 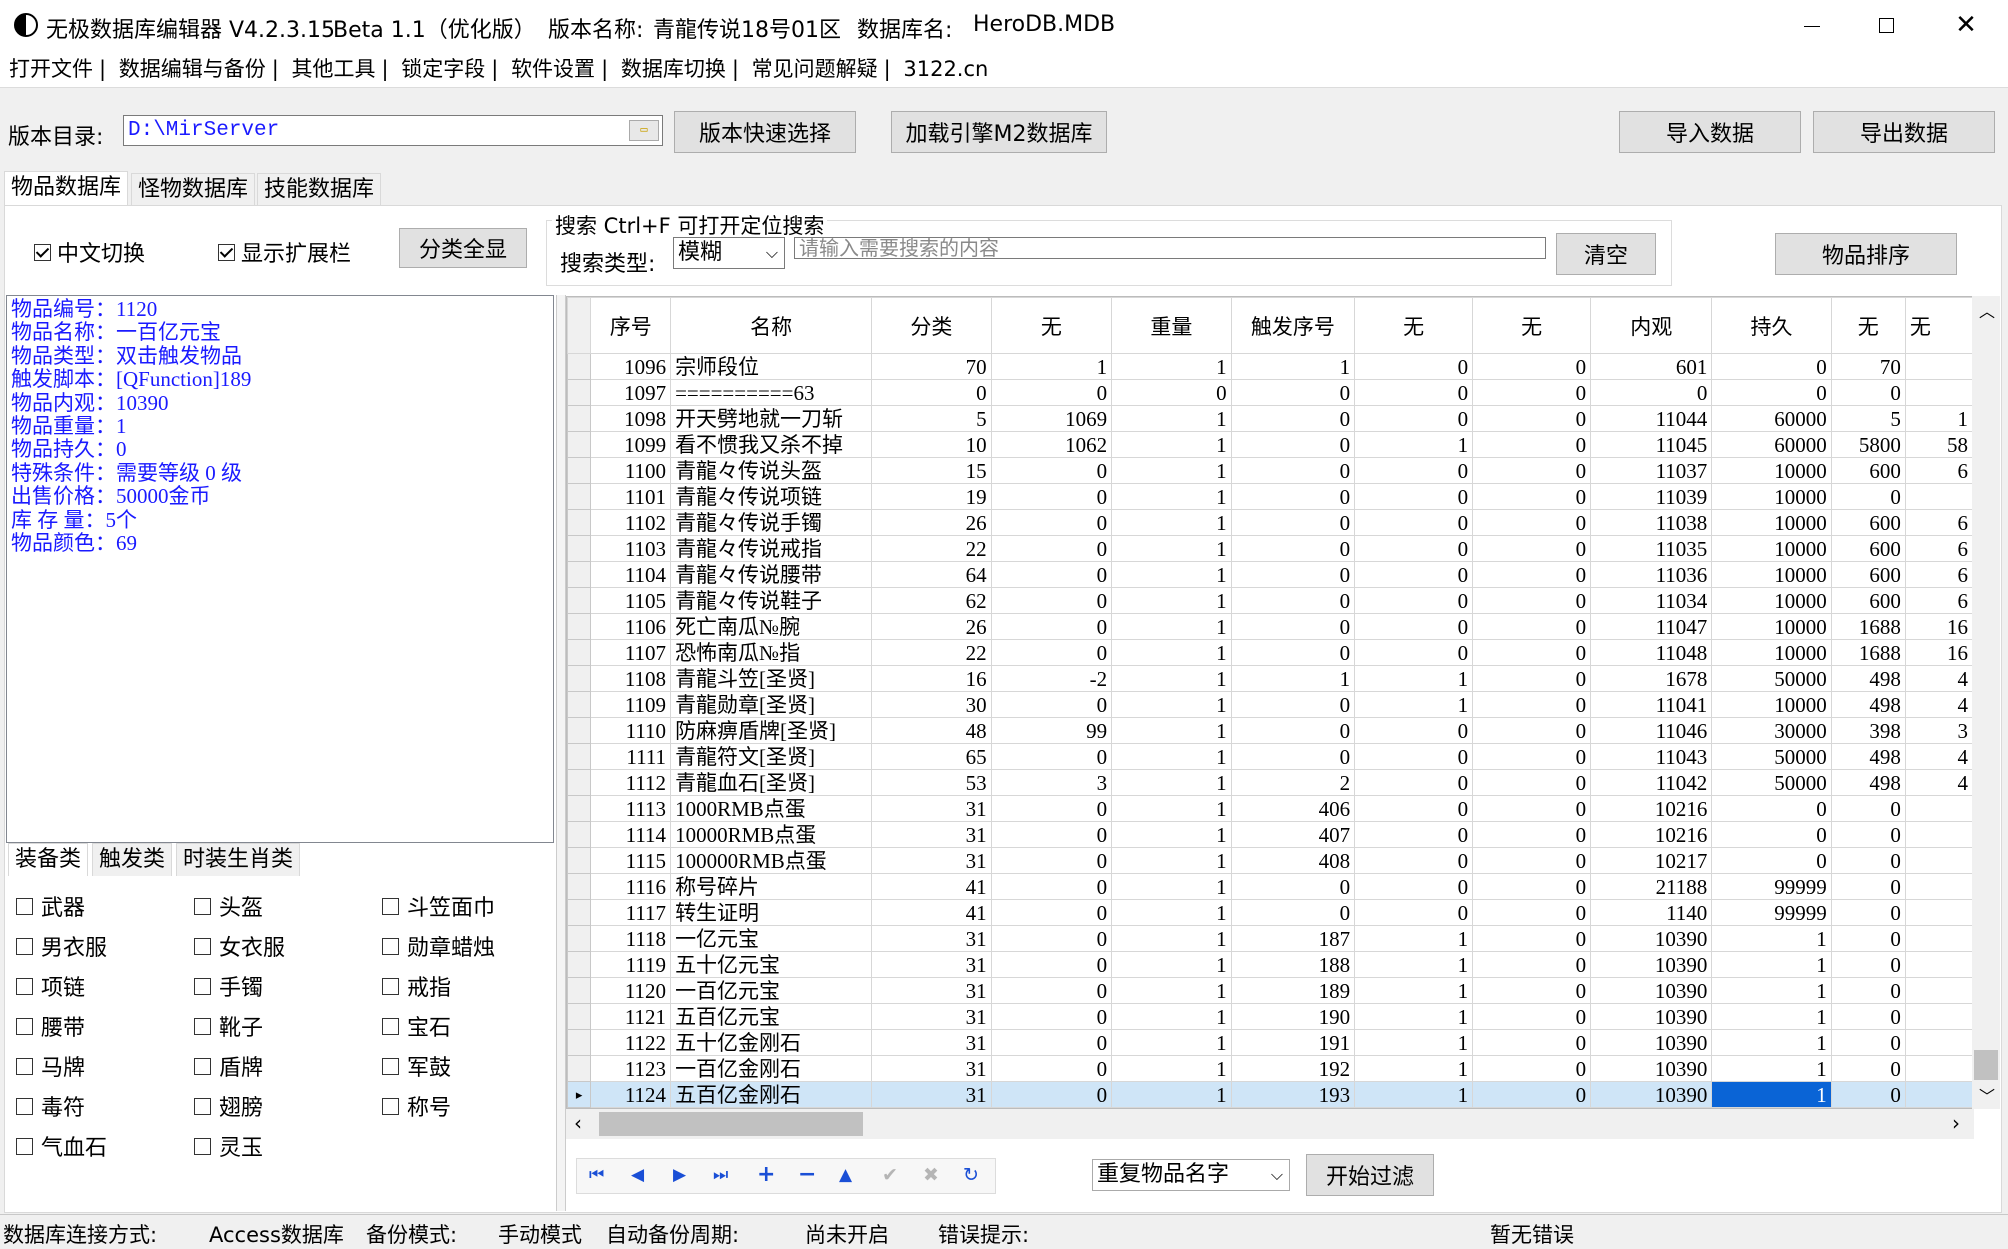 What do you see at coordinates (931, 325) in the screenshot?
I see `column-header: 分类` at bounding box center [931, 325].